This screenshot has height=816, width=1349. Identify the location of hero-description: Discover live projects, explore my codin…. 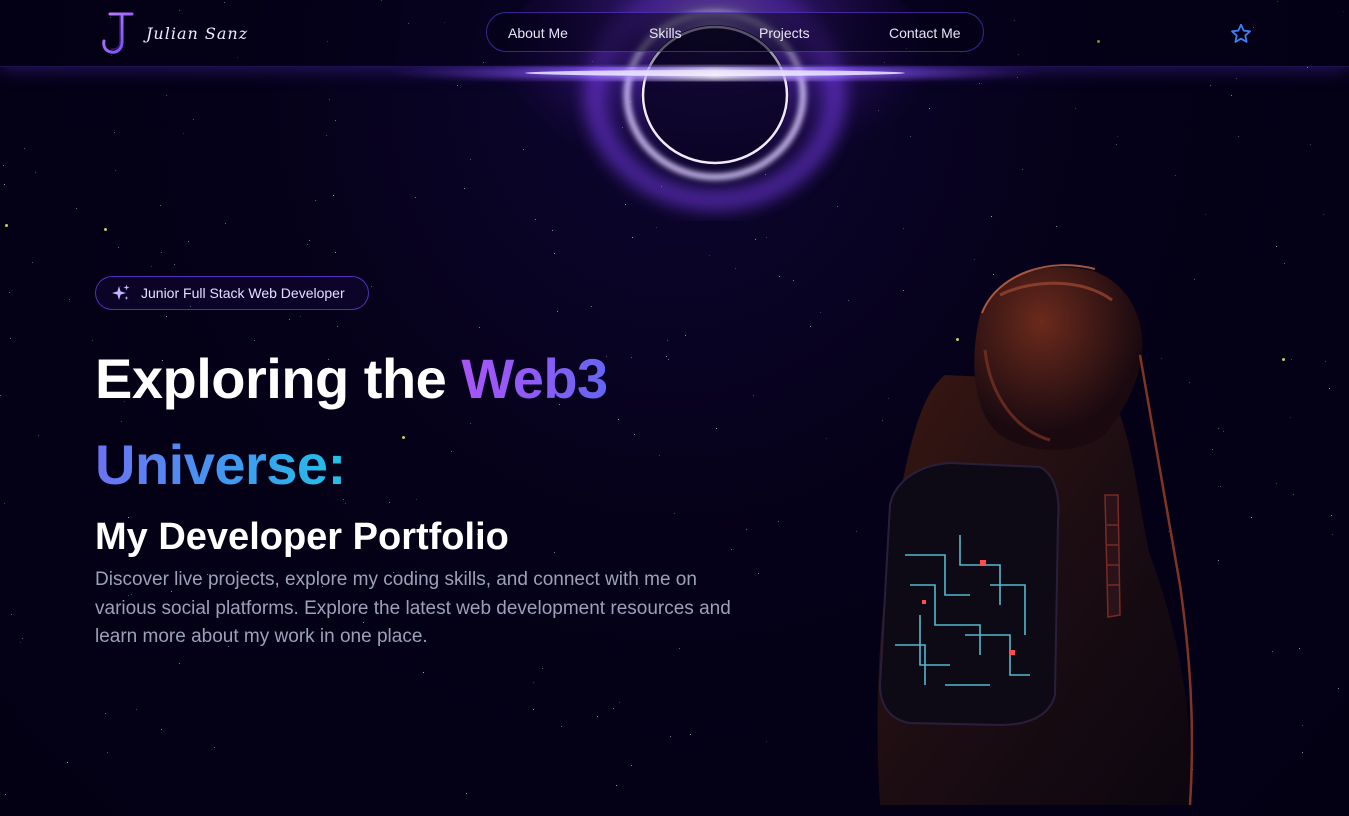
(413, 608).